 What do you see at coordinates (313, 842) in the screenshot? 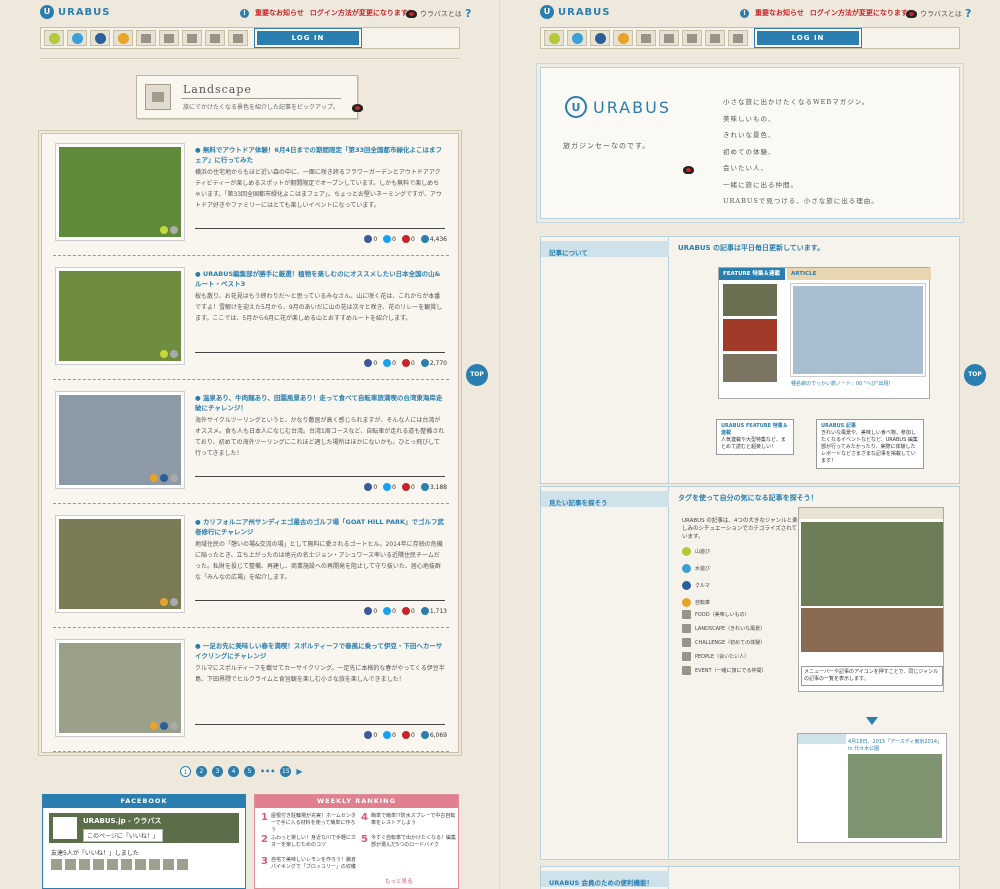
I see `rank-text: ふわっと楽しい！身近な川で手軽にカヌーを楽しむためのコツ` at bounding box center [313, 842].